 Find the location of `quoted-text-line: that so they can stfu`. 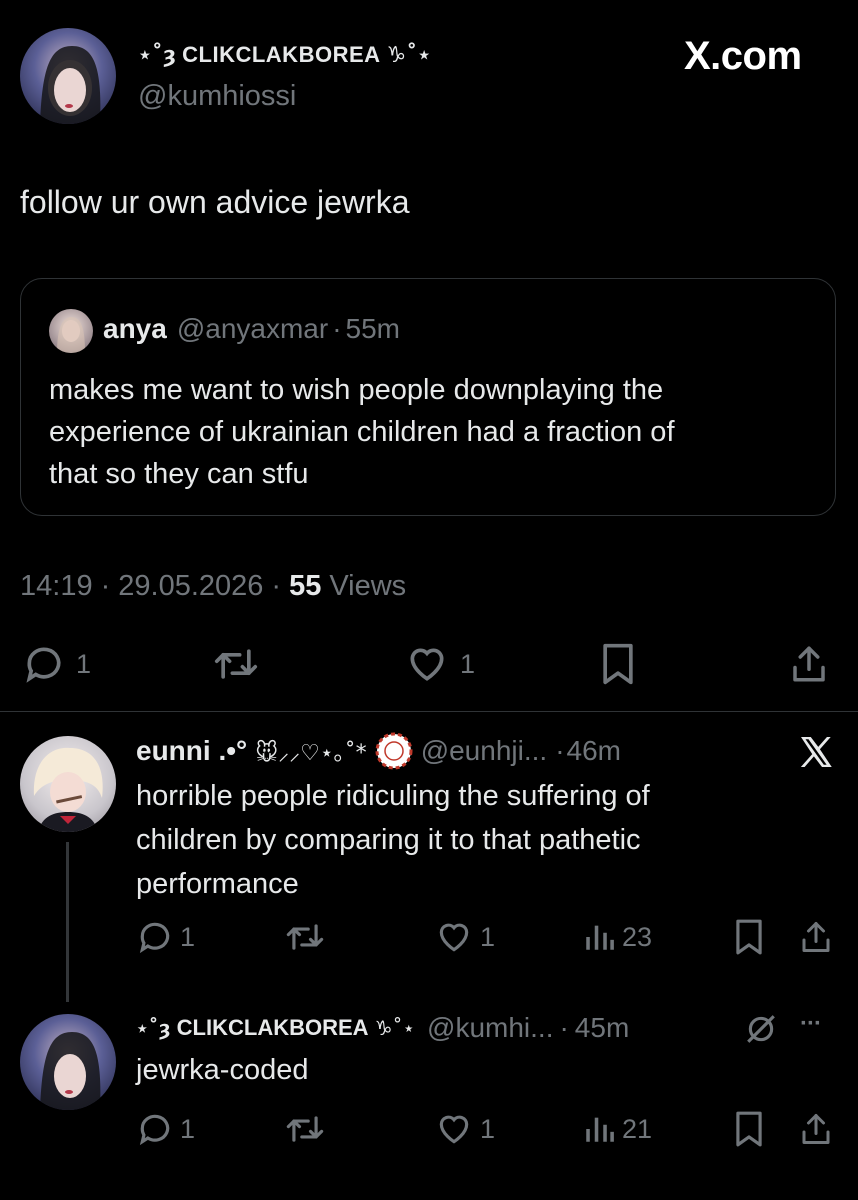

quoted-text-line: that so they can stfu is located at coordinates (179, 474).